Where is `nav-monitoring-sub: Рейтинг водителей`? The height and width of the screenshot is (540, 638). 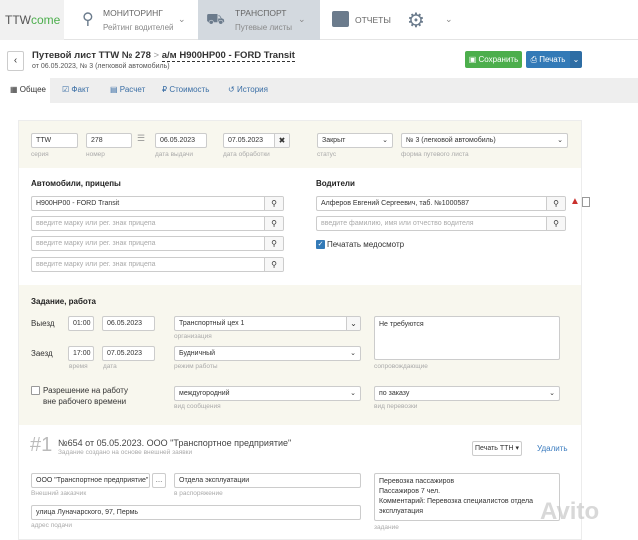
nav-monitoring-sub: Рейтинг водителей is located at coordinates (138, 27).